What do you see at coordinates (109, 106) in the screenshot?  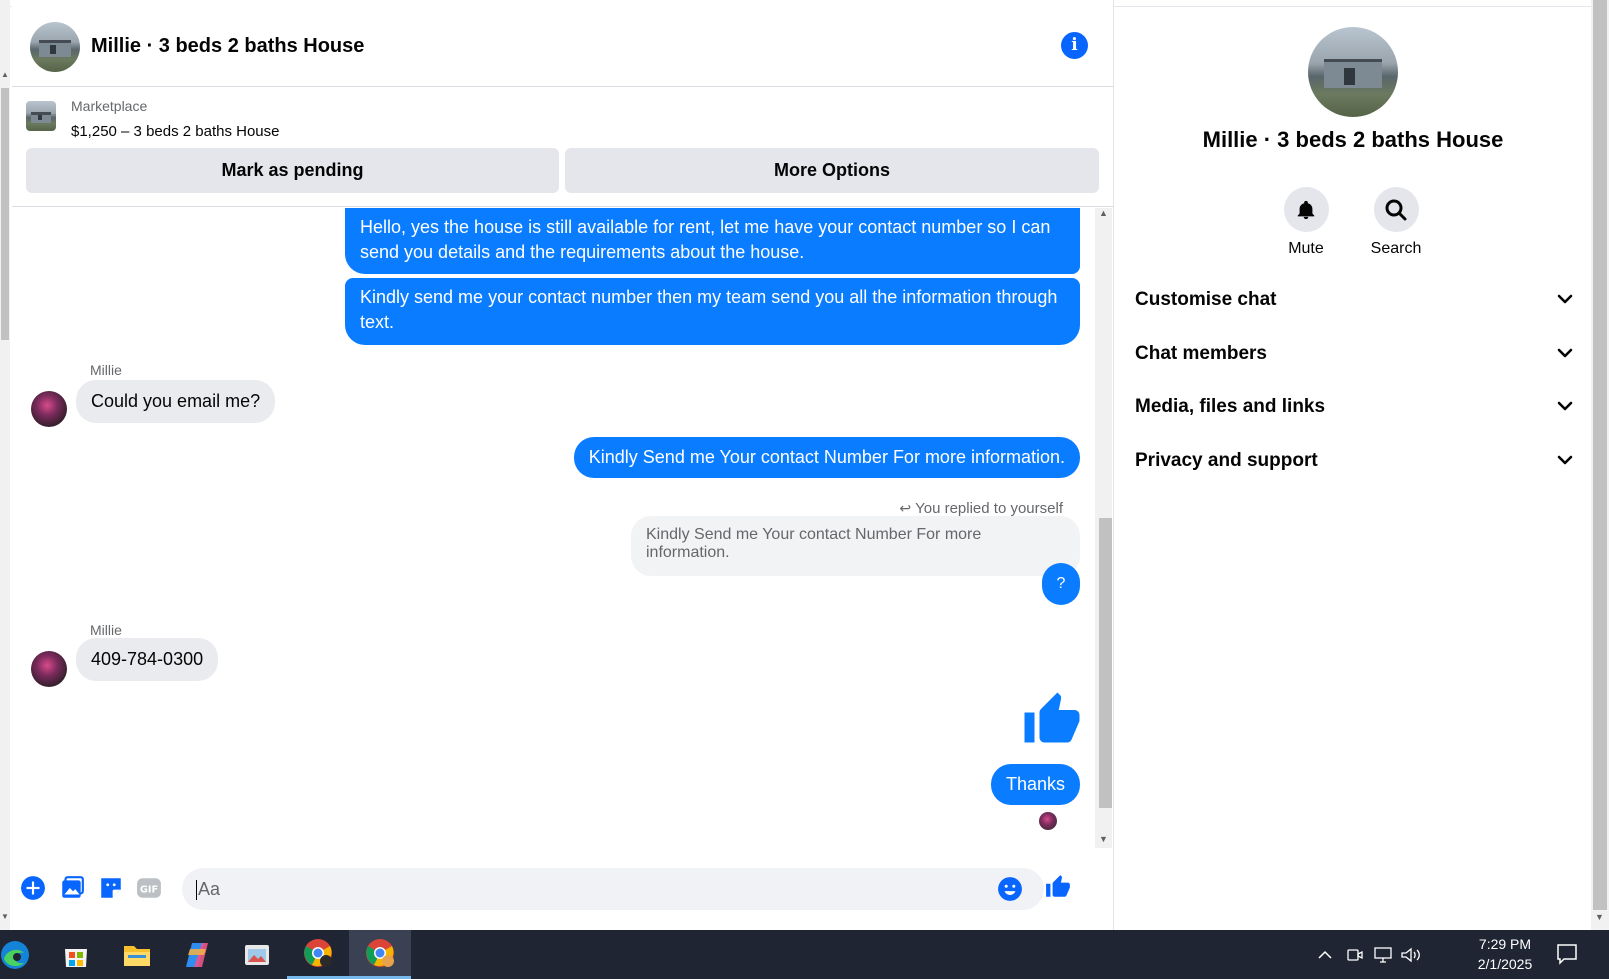 I see `marketplace-label: Marketplace` at bounding box center [109, 106].